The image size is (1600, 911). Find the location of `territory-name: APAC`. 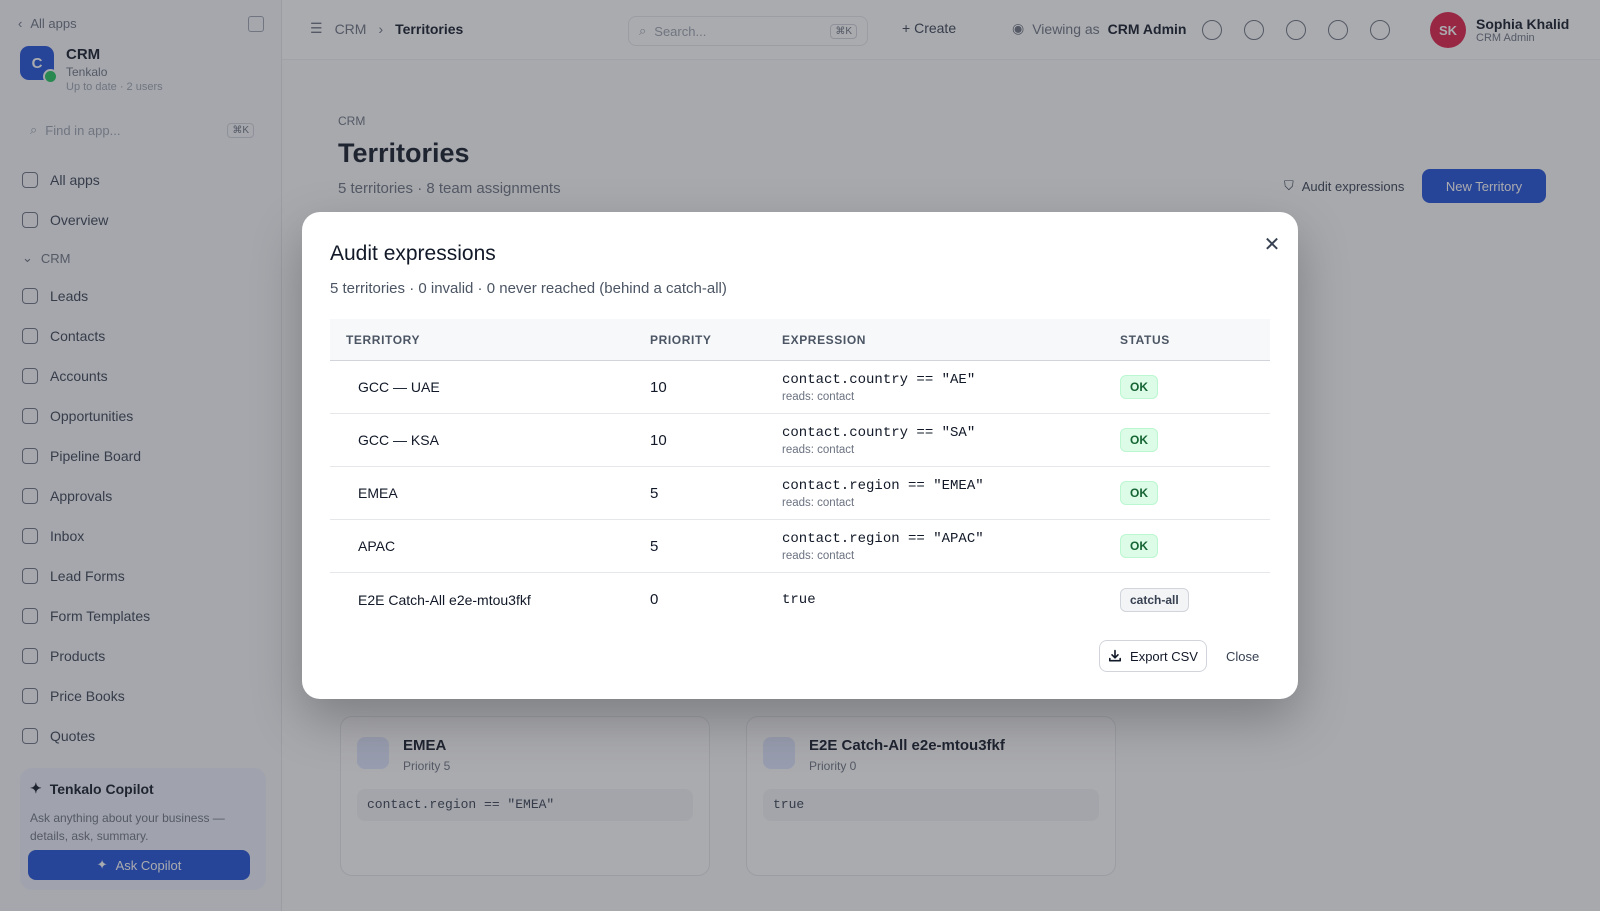

territory-name: APAC is located at coordinates (377, 546).